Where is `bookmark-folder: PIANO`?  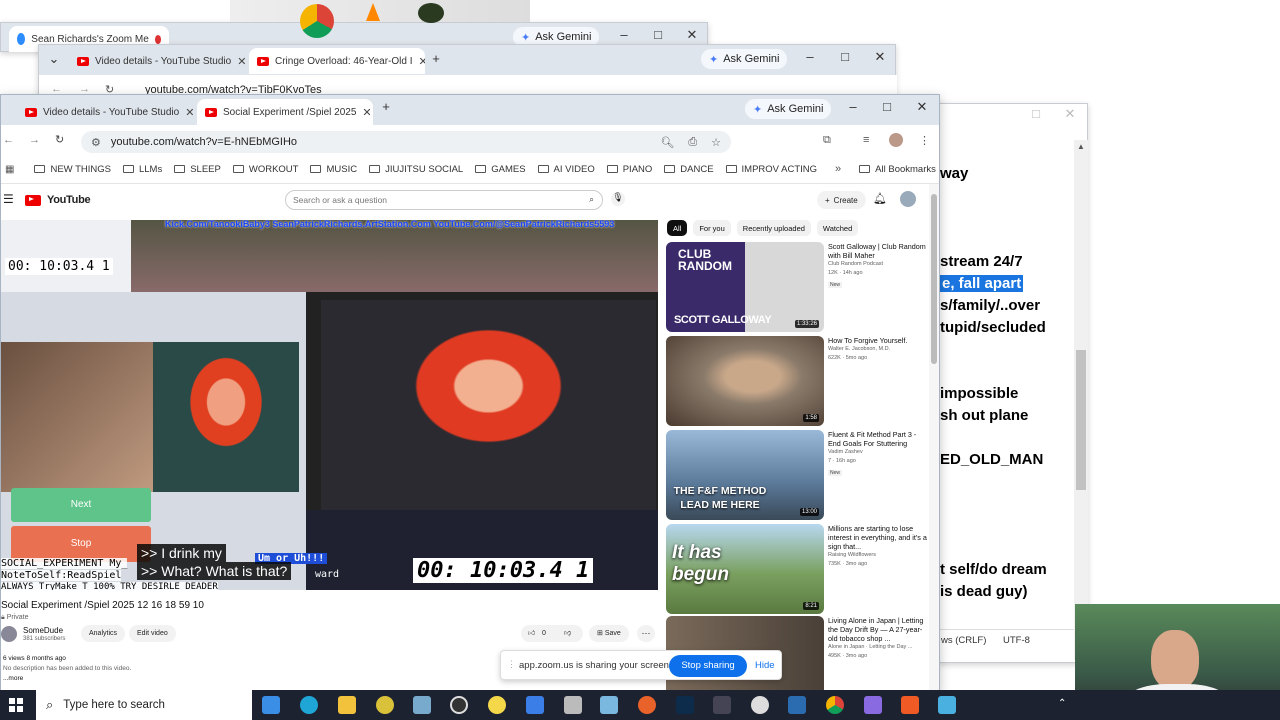 bookmark-folder: PIANO is located at coordinates (629, 169).